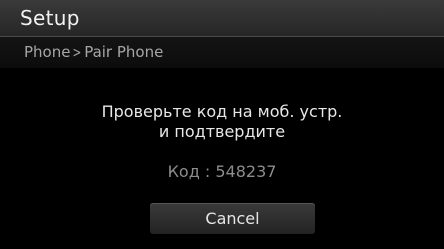 Image resolution: width=444 pixels, height=249 pixels. I want to click on cancel-button-label: Cancel, so click(232, 218).